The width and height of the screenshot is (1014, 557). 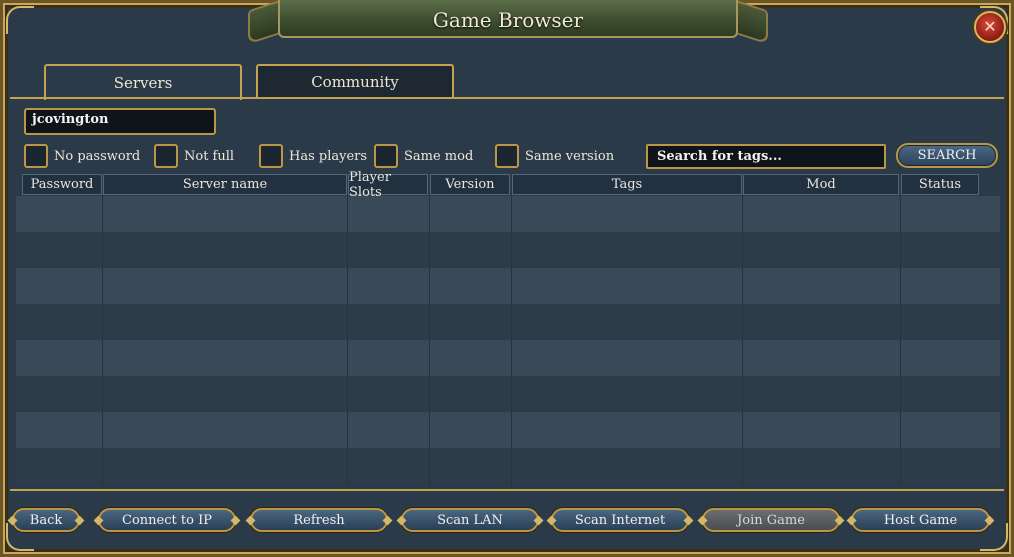 I want to click on title-banner: Game Browser, so click(x=508, y=22).